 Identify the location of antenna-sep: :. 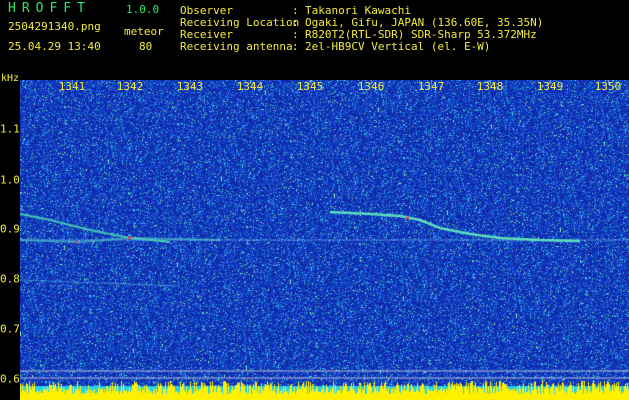
(295, 46).